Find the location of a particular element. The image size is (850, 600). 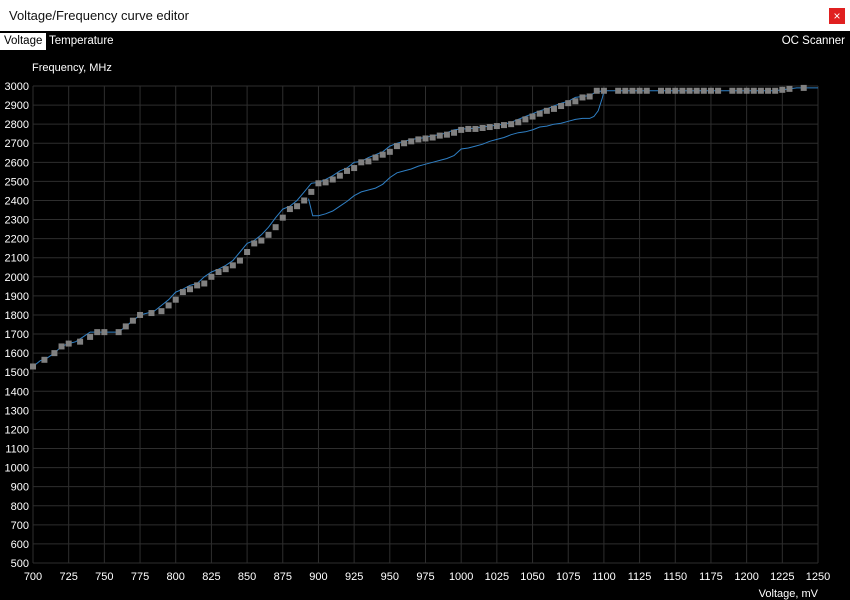

close-button: × is located at coordinates (837, 16).